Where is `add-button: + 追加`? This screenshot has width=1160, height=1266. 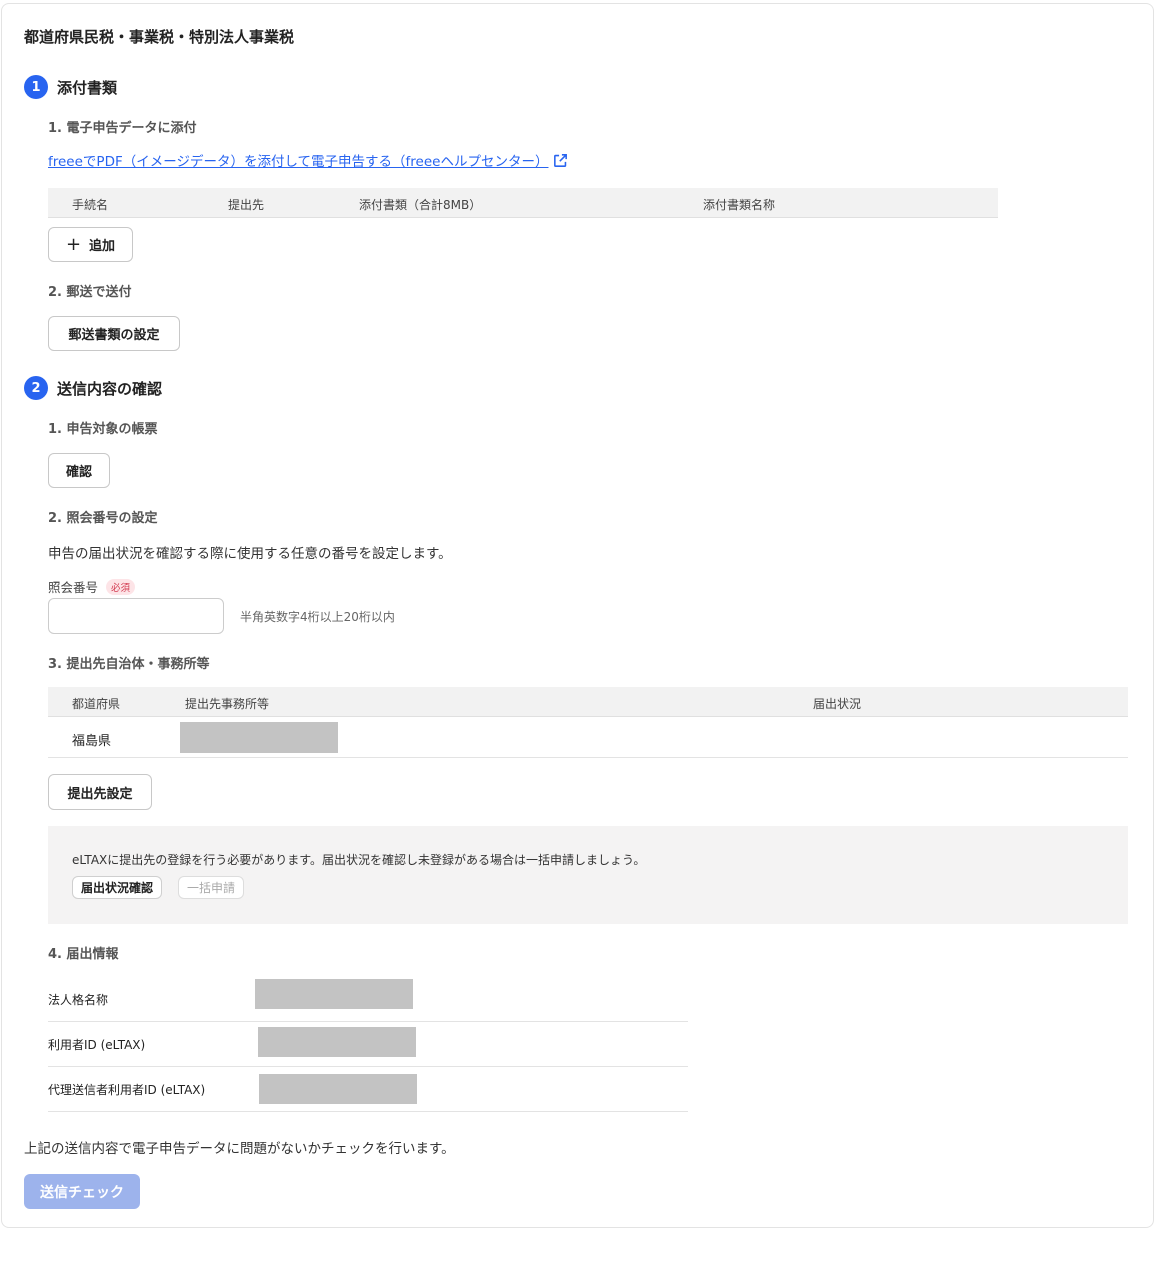 add-button: + 追加 is located at coordinates (90, 244).